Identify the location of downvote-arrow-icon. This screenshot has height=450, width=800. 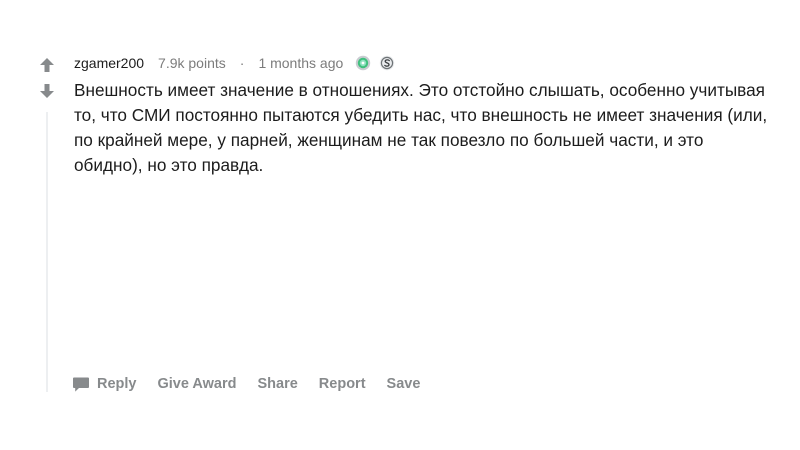
(47, 91).